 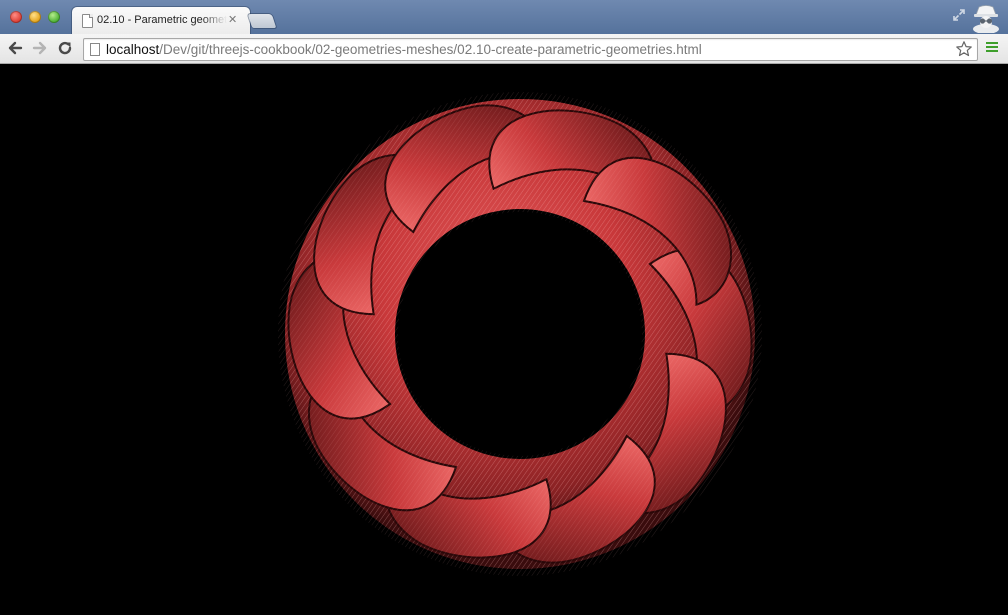 I want to click on tab-close-icon: ✕, so click(x=232, y=20).